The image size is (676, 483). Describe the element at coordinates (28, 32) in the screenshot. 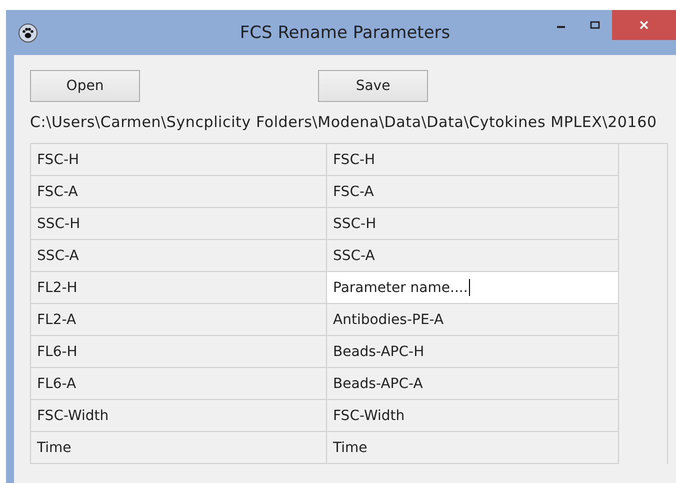

I see `paw-icon` at that location.